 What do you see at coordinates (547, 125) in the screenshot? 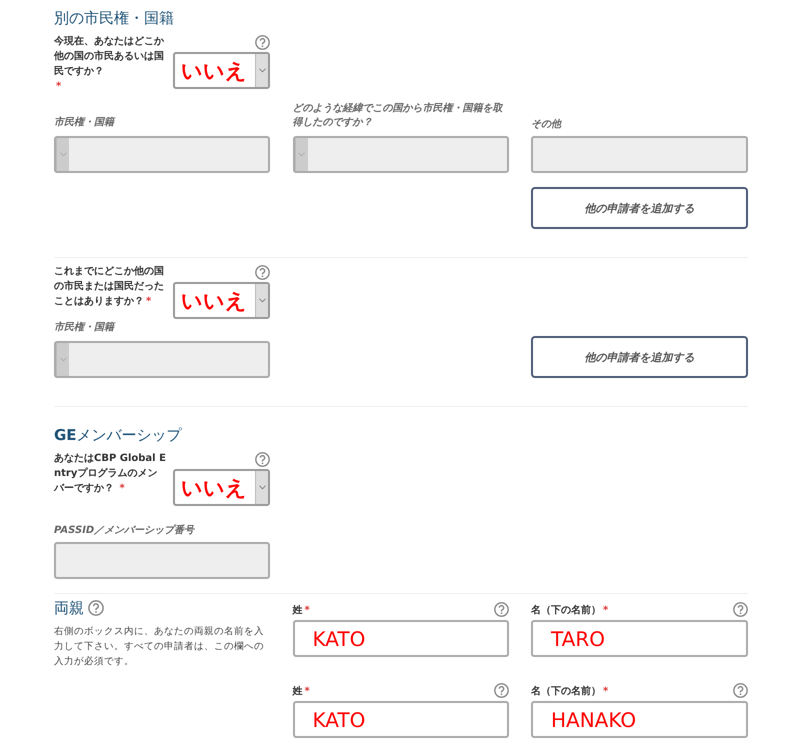
I see `field-label: その他` at bounding box center [547, 125].